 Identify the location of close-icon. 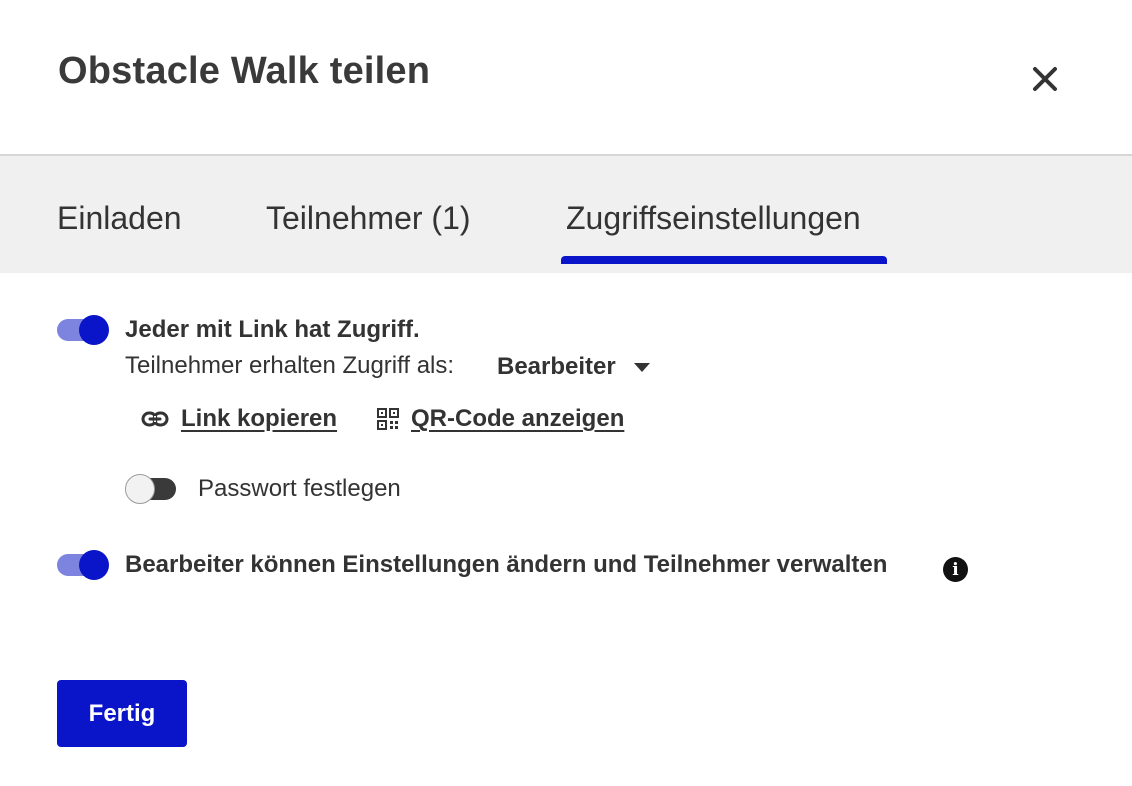
(1045, 79).